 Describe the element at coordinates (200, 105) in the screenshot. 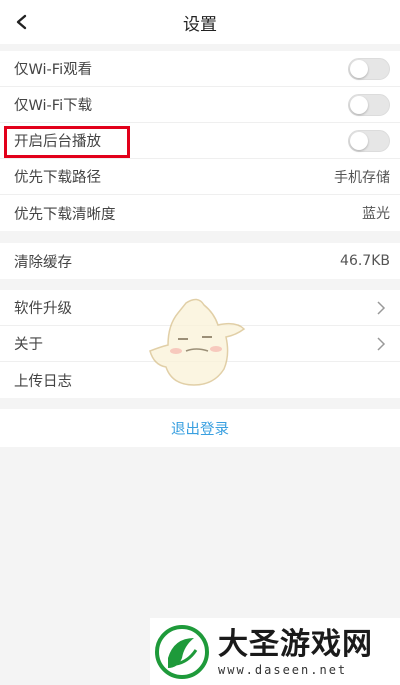

I see `setting-wifi-only-download: 仅Wi-Fi下载` at that location.